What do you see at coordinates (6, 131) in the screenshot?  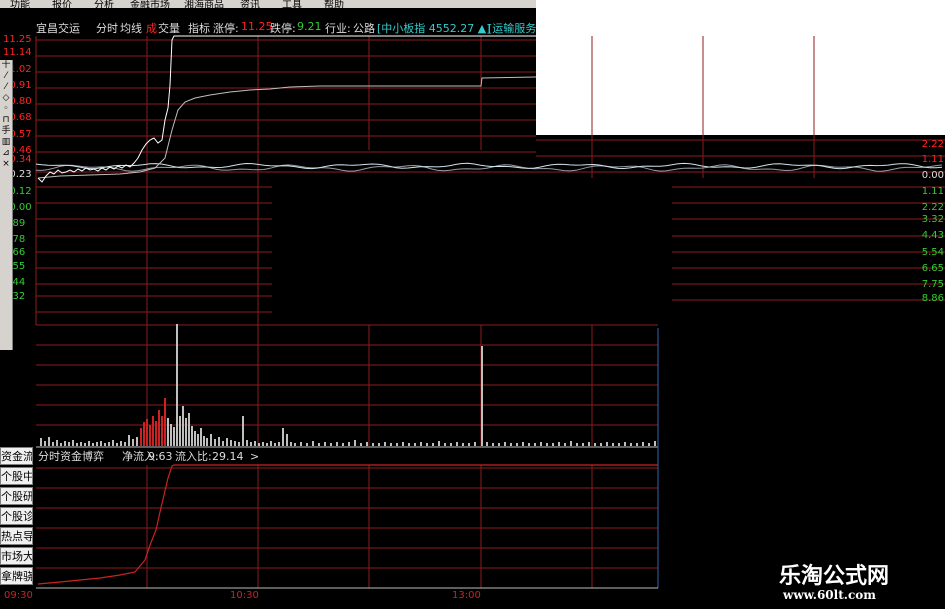 I see `hand-tool-icon: 手` at bounding box center [6, 131].